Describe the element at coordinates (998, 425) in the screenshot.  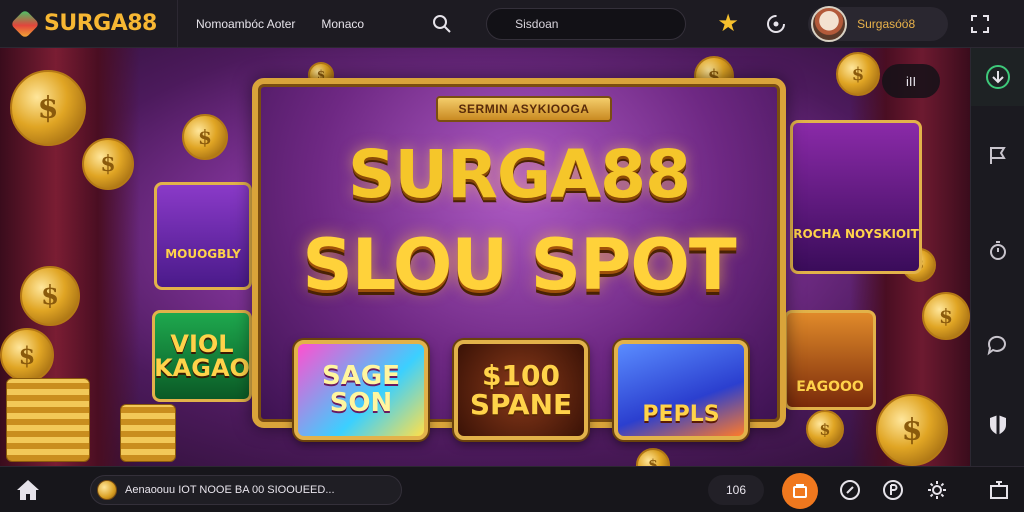
I see `shield-icon` at that location.